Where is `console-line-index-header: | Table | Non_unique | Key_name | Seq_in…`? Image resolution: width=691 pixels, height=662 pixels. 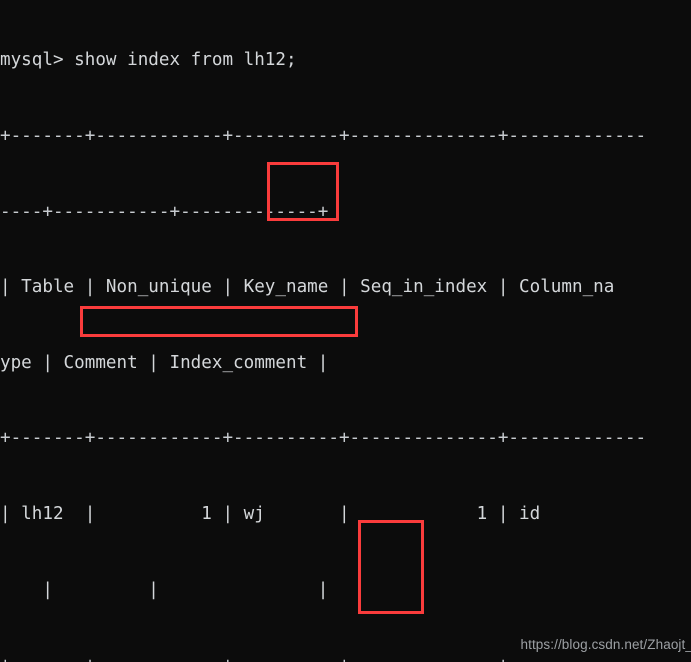 console-line-index-header: | Table | Non_unique | Key_name | Seq_in… is located at coordinates (307, 287).